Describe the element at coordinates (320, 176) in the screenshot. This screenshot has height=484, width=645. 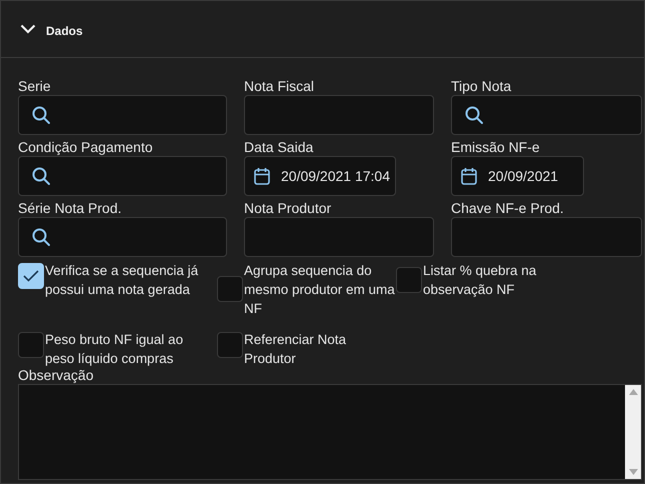
I see `date-field: 20/09/2021 17:04` at that location.